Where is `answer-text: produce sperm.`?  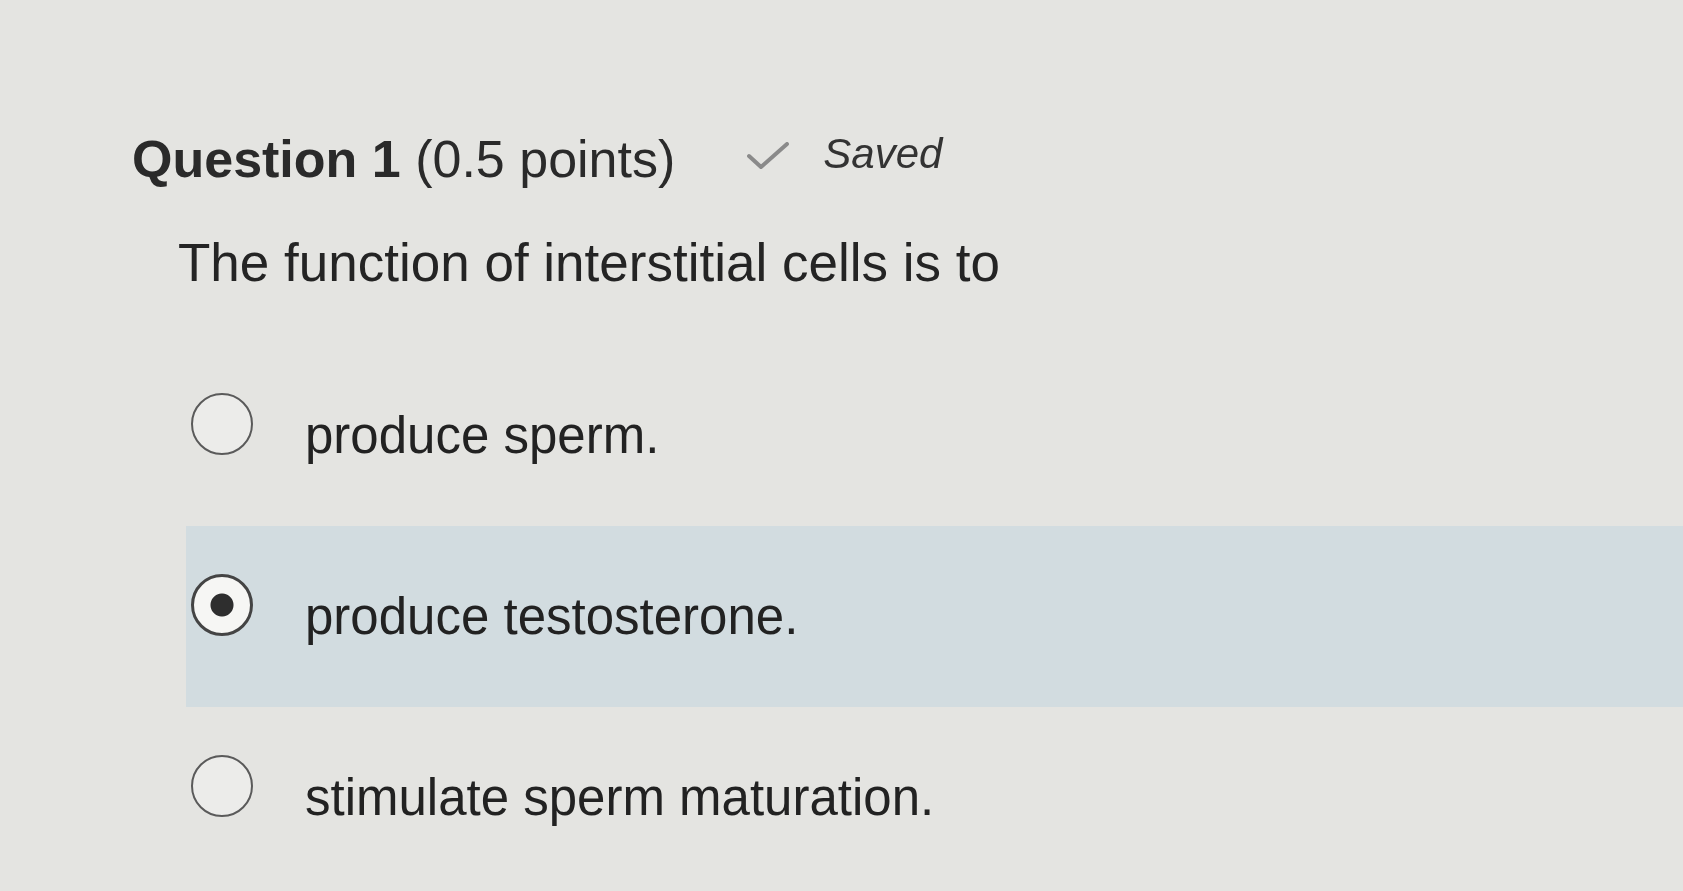 answer-text: produce sperm. is located at coordinates (482, 435).